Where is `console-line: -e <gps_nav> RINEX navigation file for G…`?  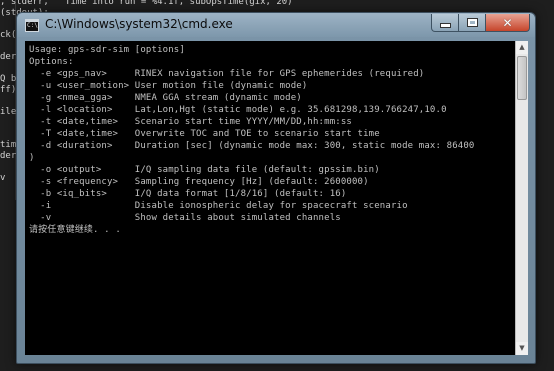
console-line: -e <gps_nav> RINEX navigation file for G… is located at coordinates (227, 74).